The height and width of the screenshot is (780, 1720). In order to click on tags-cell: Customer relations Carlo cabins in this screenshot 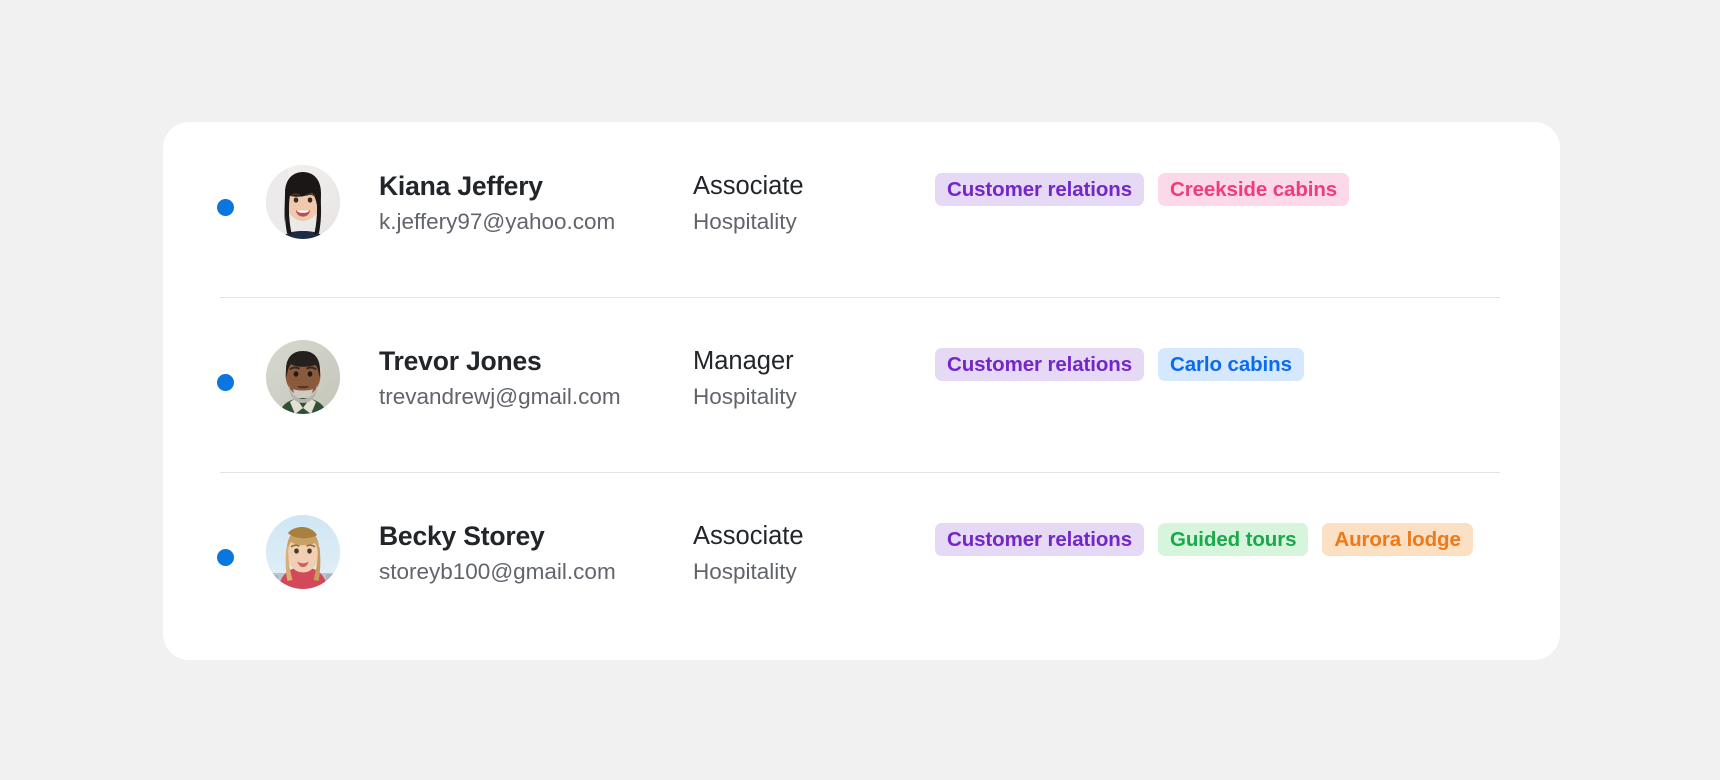, I will do `click(1247, 390)`.